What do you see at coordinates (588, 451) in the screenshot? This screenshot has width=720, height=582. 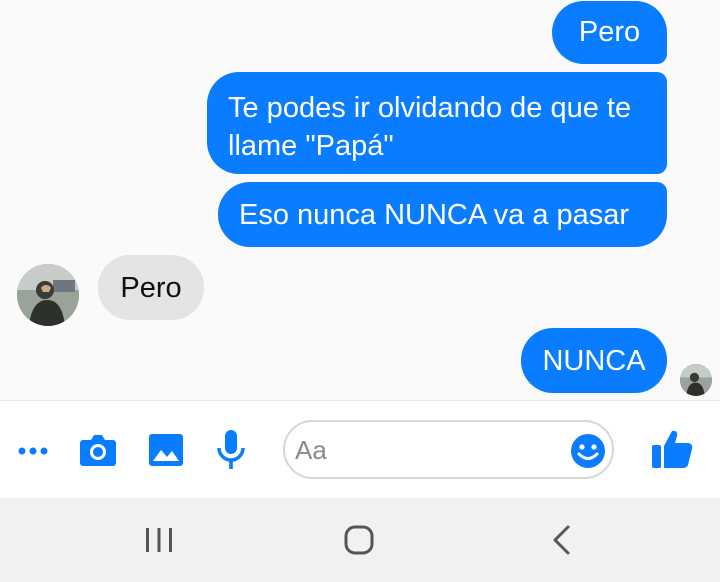 I see `emoji-icon` at bounding box center [588, 451].